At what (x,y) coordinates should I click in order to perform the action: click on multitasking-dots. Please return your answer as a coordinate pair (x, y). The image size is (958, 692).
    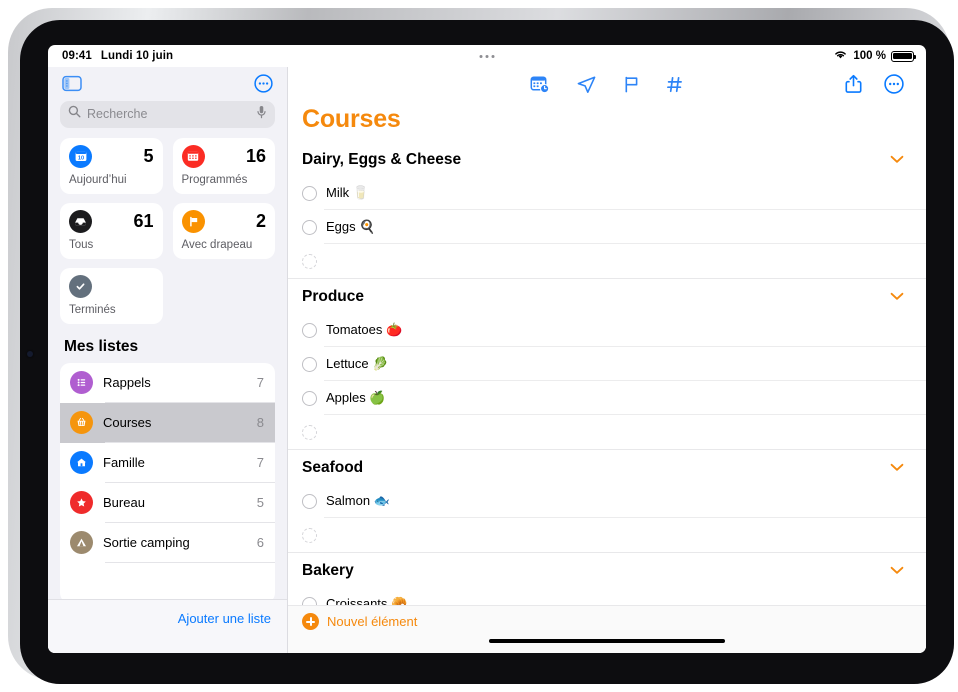
    Looking at the image, I should click on (487, 56).